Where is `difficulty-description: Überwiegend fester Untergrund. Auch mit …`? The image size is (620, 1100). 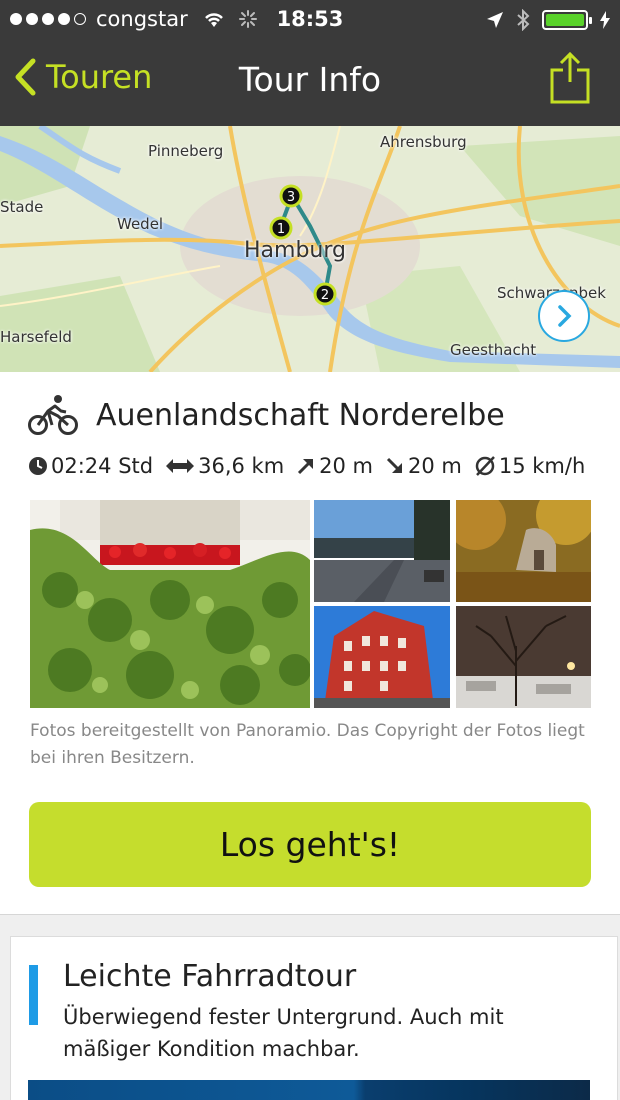
difficulty-description: Überwiegend fester Untergrund. Auch mit … is located at coordinates (283, 1033).